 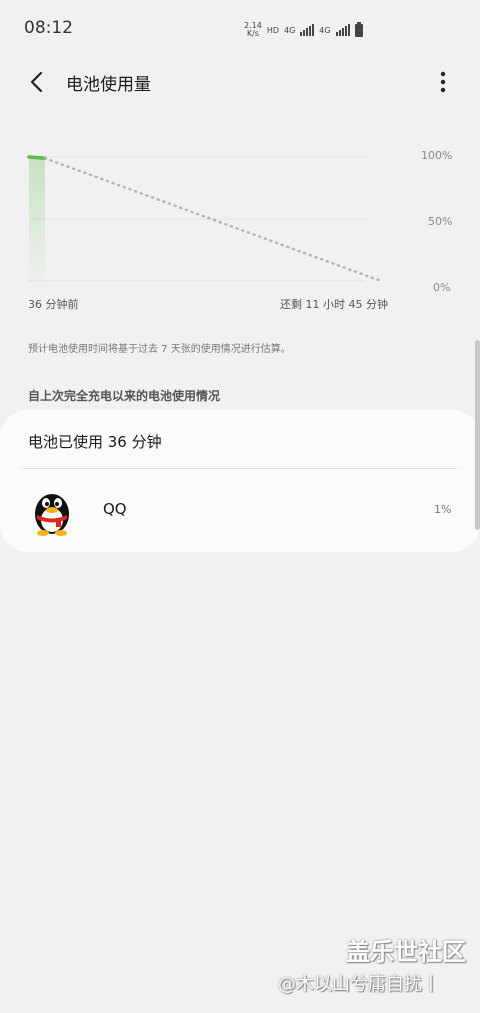 I want to click on network-type-1: 4G, so click(x=290, y=30).